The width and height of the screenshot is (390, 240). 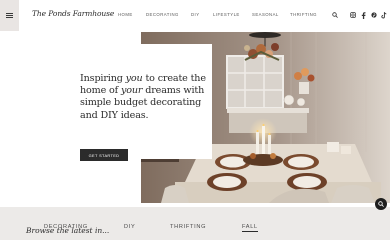 I want to click on search-button, so click(x=381, y=204).